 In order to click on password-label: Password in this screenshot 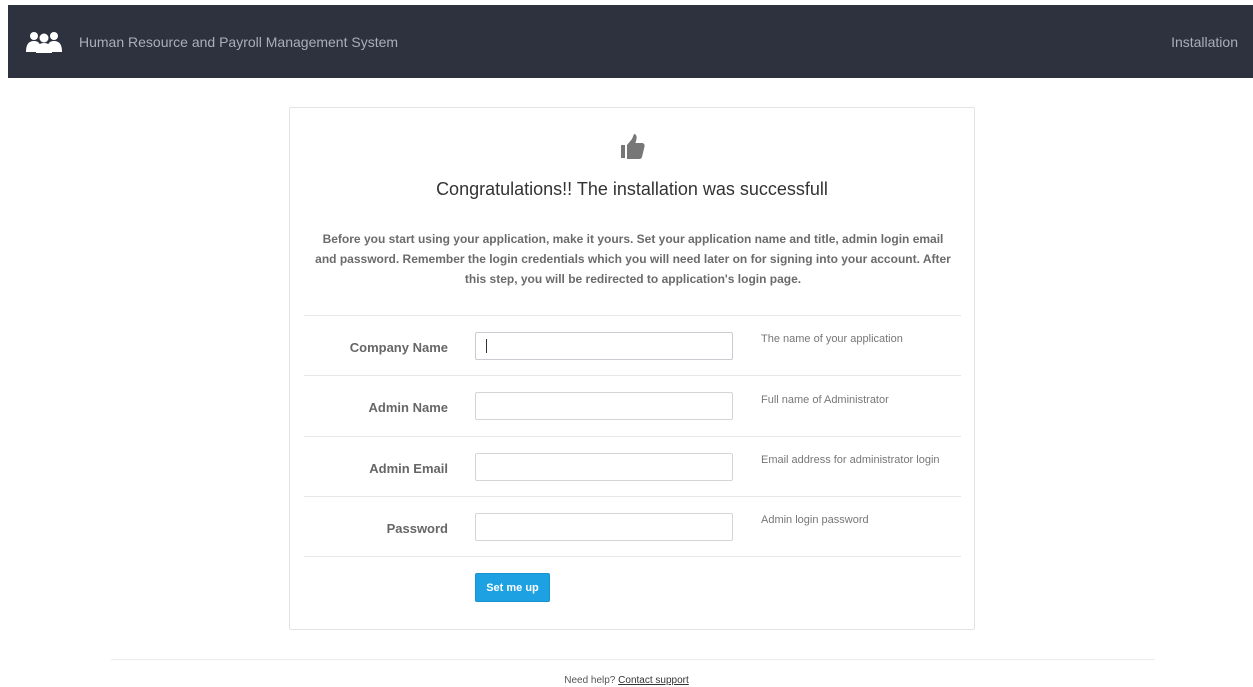, I will do `click(417, 528)`.